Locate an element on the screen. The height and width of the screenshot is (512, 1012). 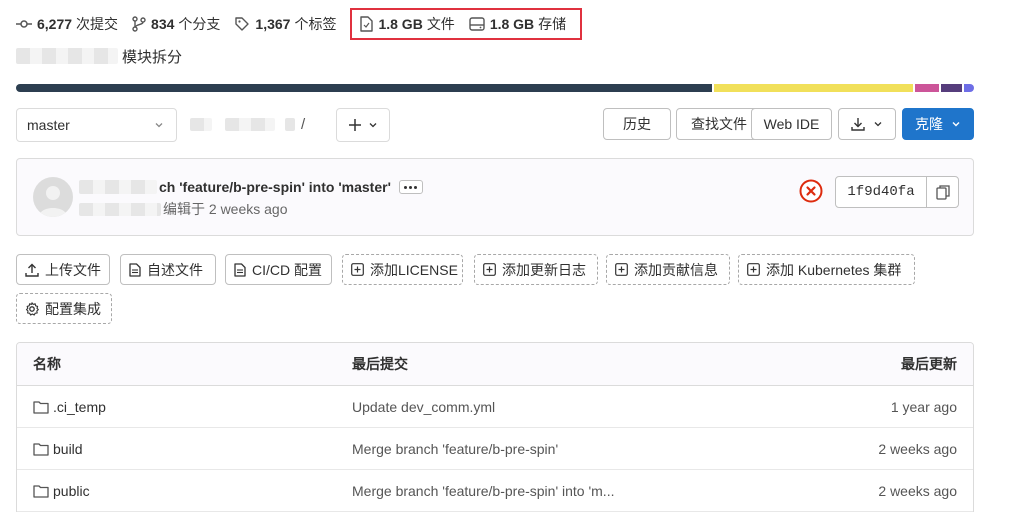
commit-sha-group: 1f9d40fa is located at coordinates (897, 192).